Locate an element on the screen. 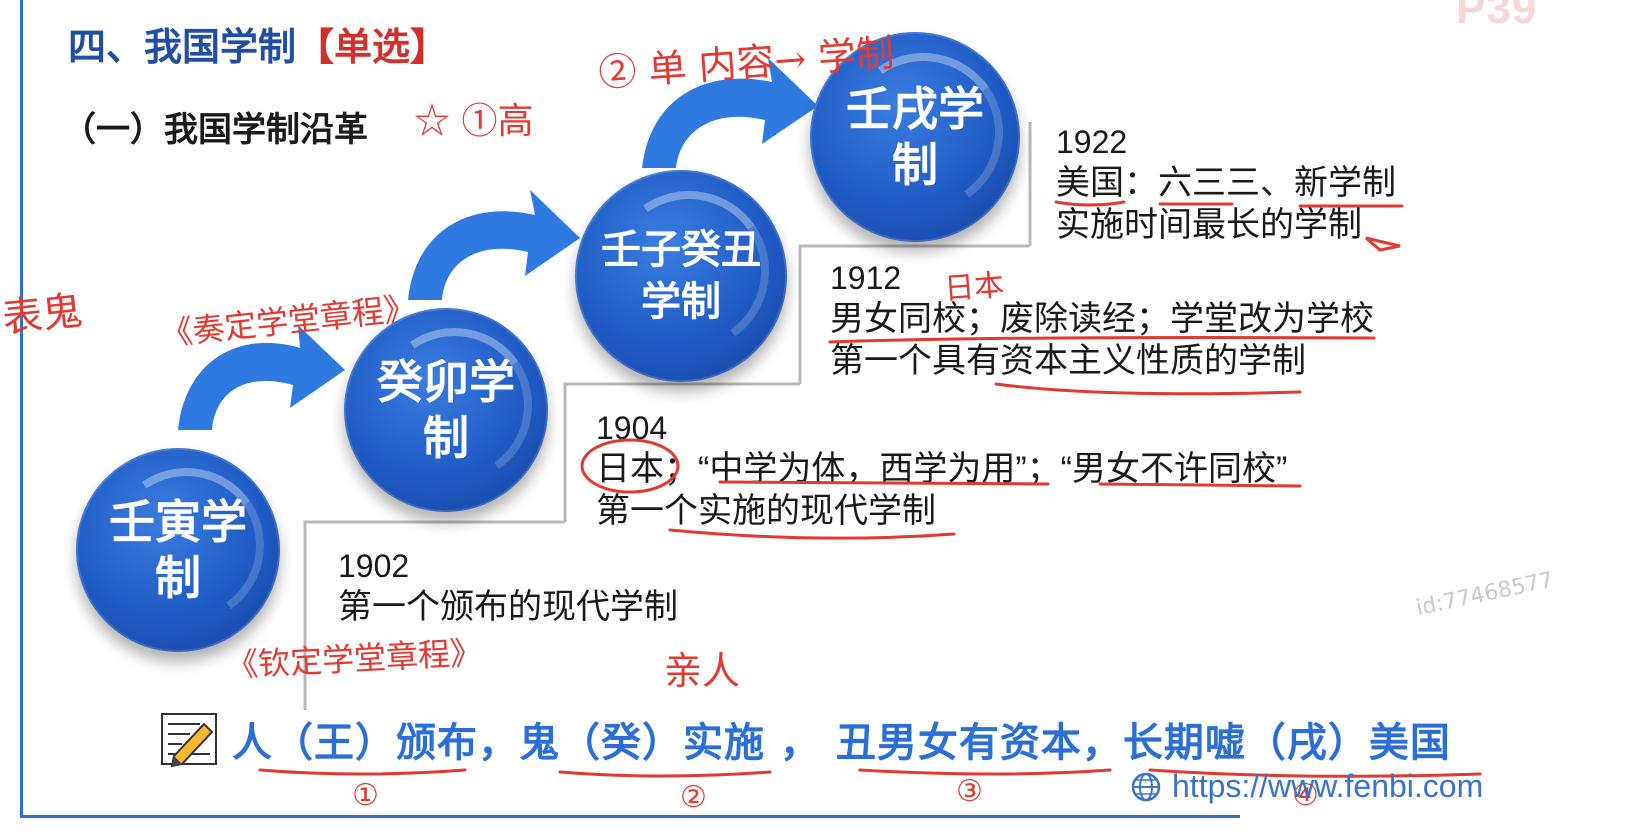 The image size is (1626, 836). annotation-qinren: 亲人 is located at coordinates (702, 671).